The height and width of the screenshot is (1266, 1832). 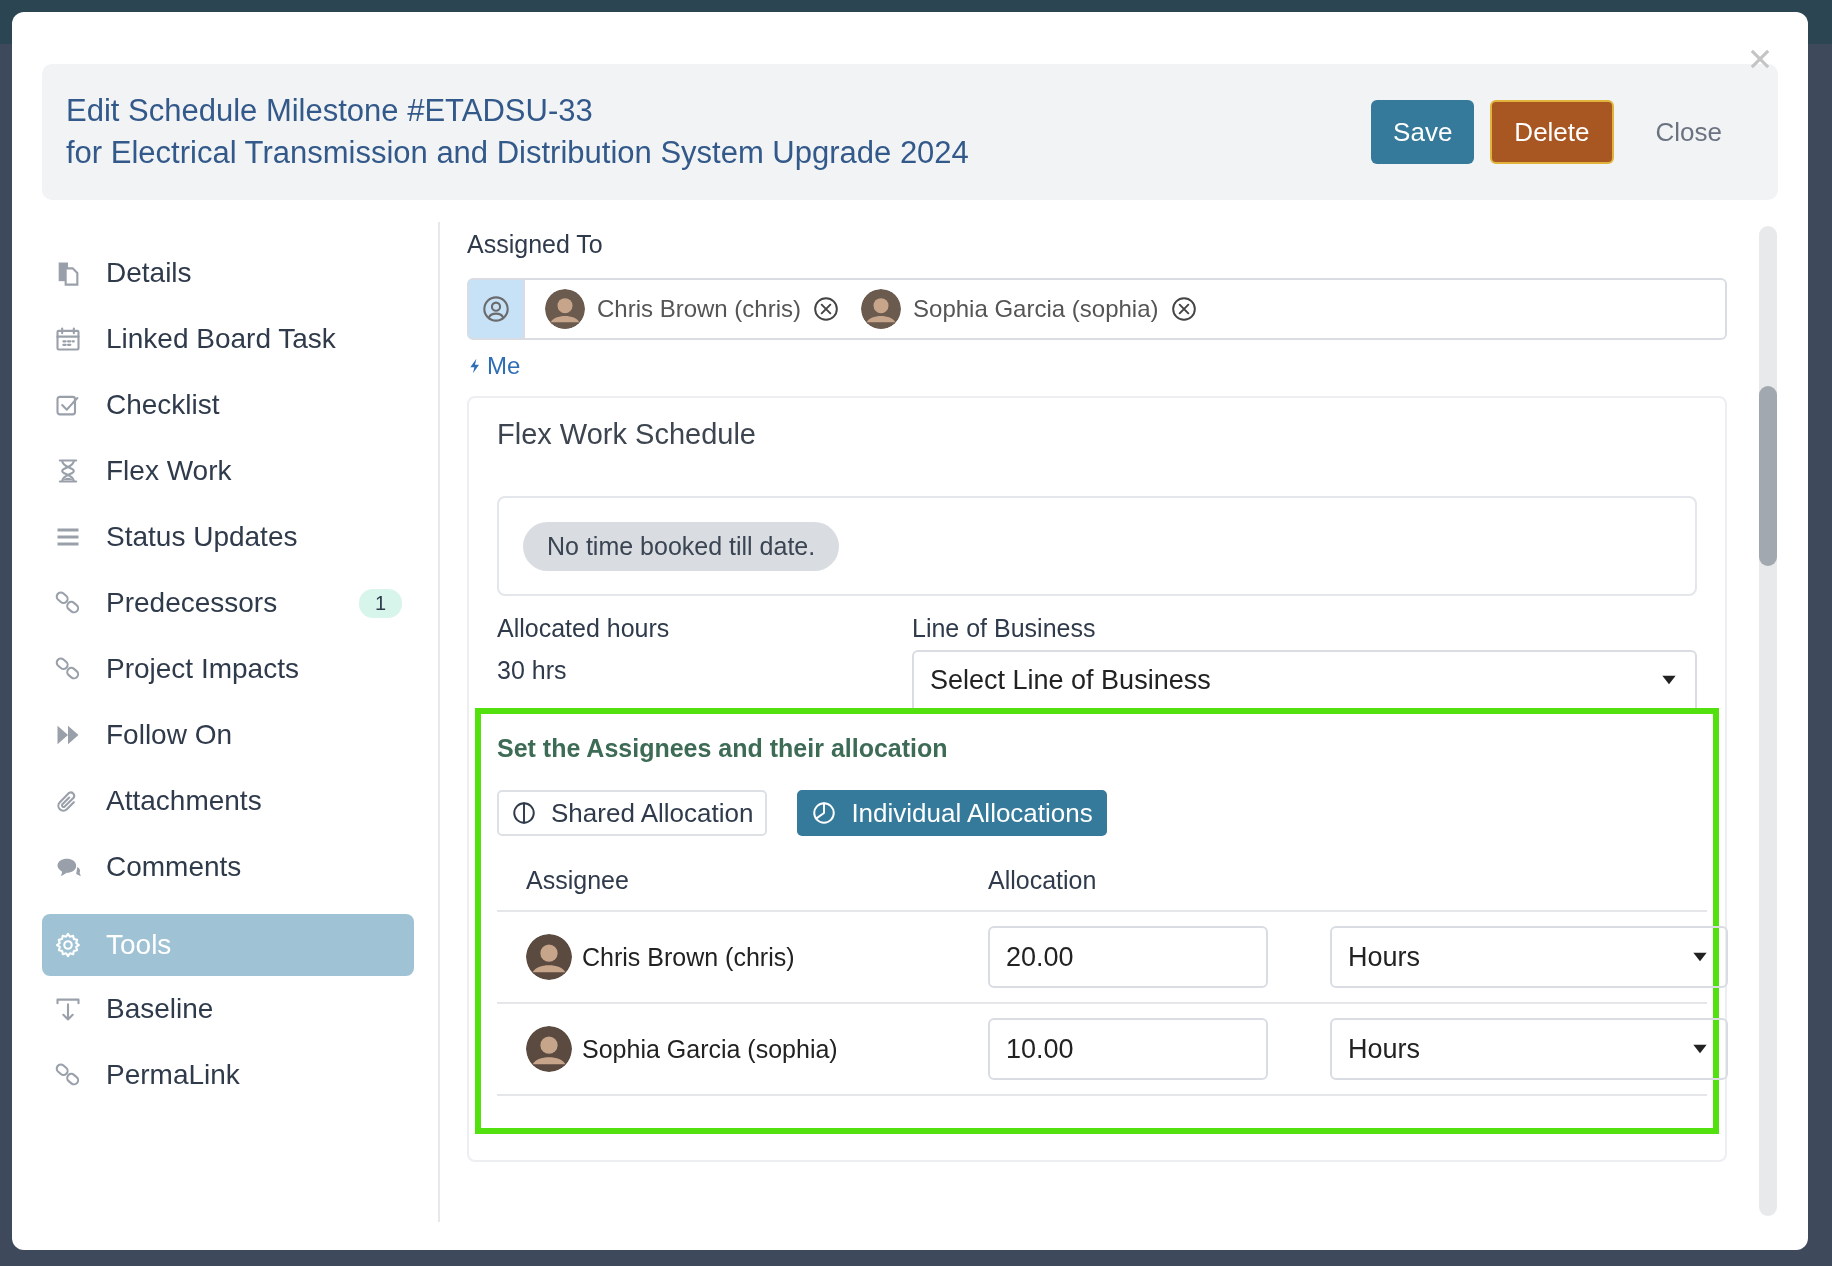 I want to click on user-addon, so click(x=497, y=309).